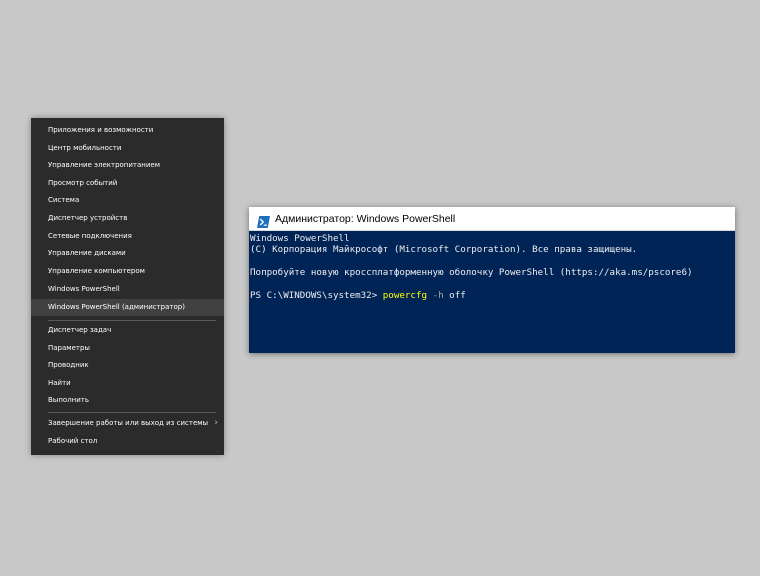 The width and height of the screenshot is (760, 576). I want to click on menu-item-label: Параметры, so click(69, 348).